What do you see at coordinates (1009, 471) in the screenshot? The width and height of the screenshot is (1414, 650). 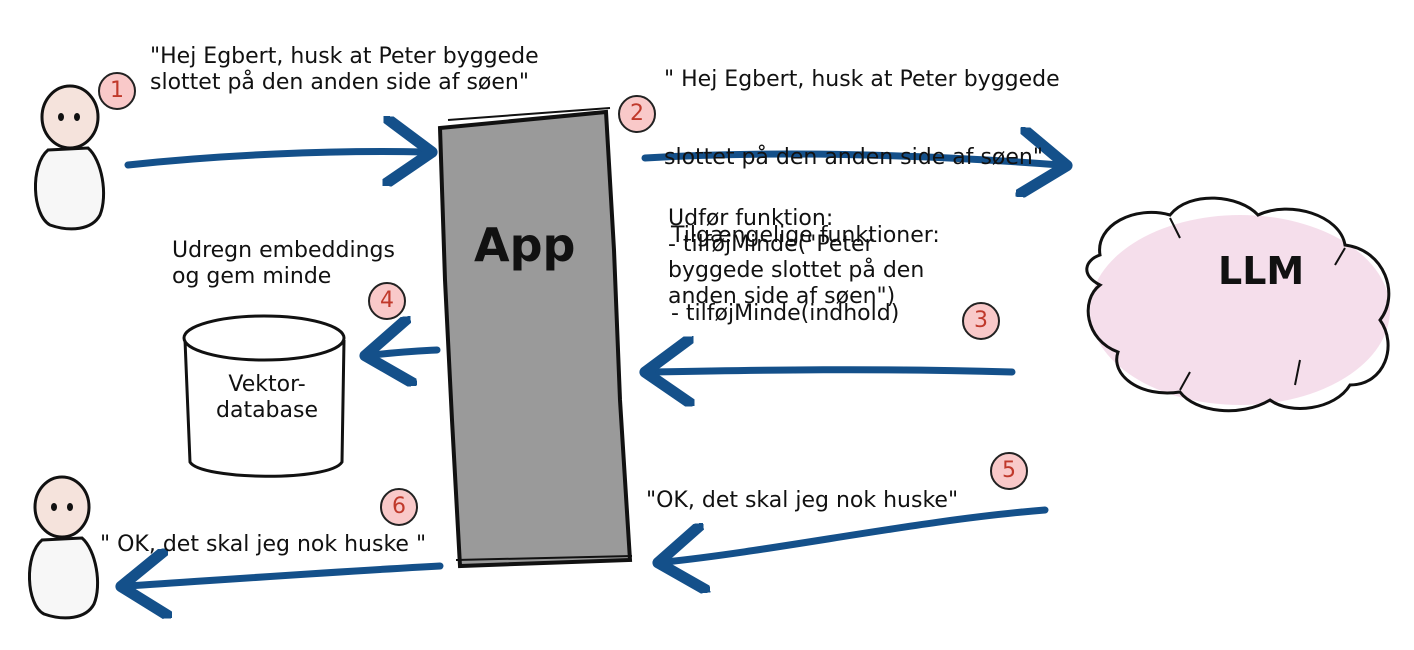 I see `step-5-badge: 5` at bounding box center [1009, 471].